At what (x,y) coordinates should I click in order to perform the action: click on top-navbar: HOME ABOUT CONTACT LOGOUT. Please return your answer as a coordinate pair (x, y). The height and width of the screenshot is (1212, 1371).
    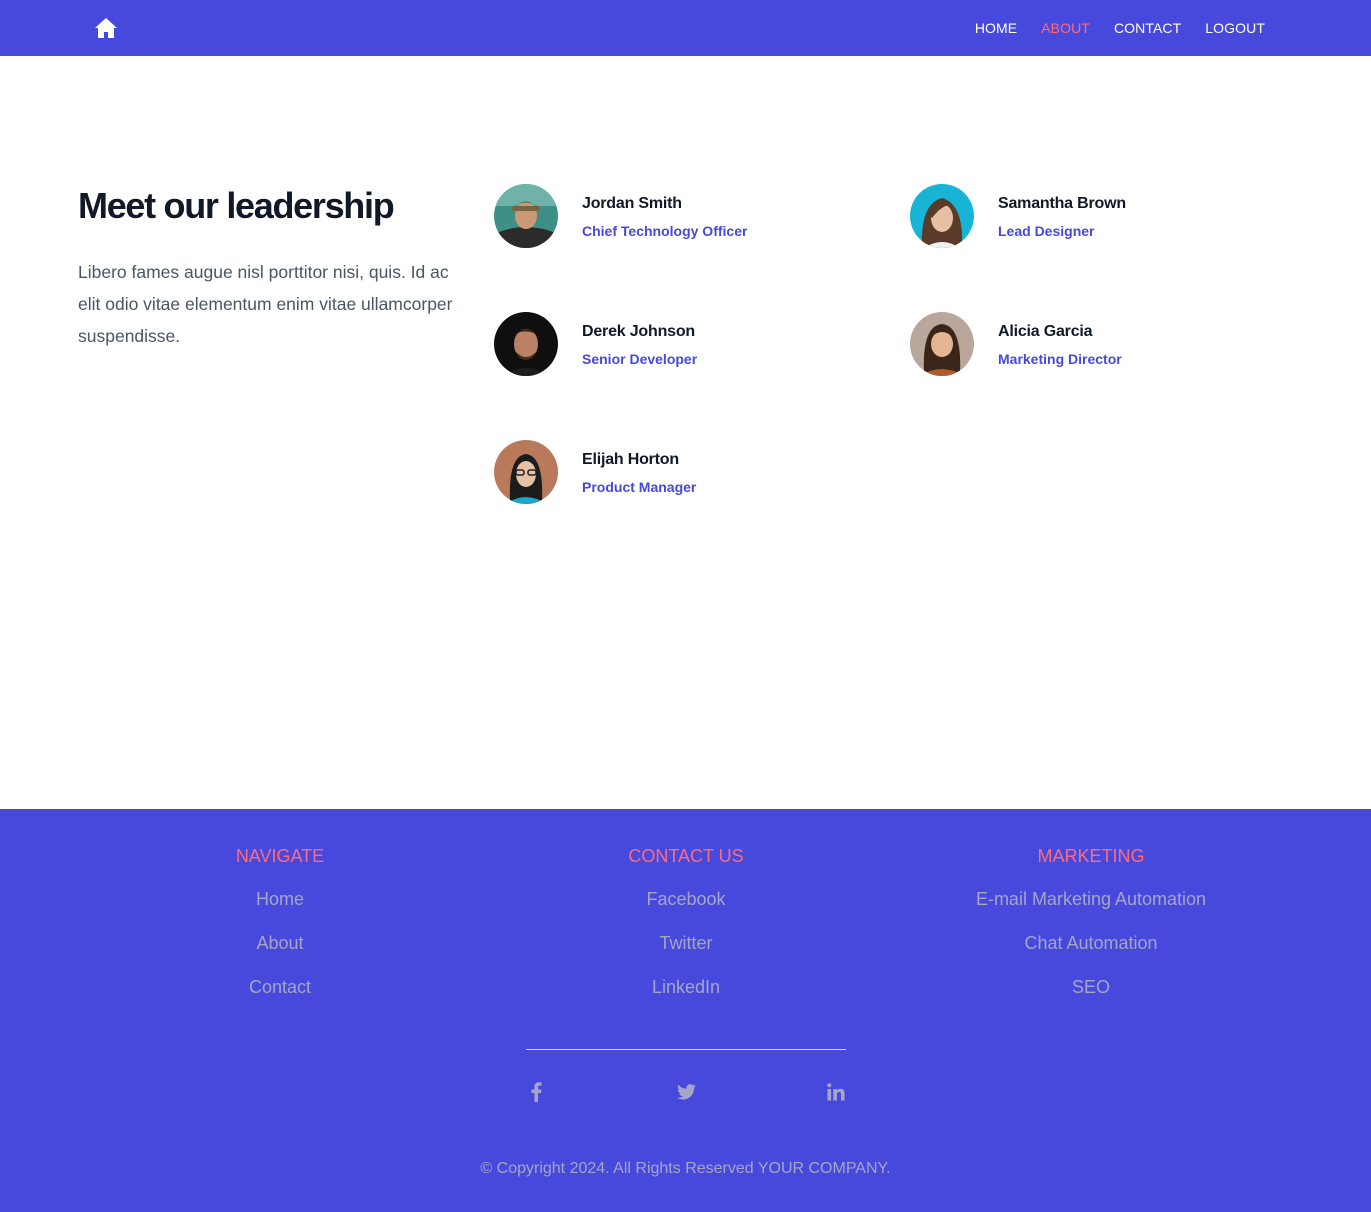
    Looking at the image, I should click on (685, 28).